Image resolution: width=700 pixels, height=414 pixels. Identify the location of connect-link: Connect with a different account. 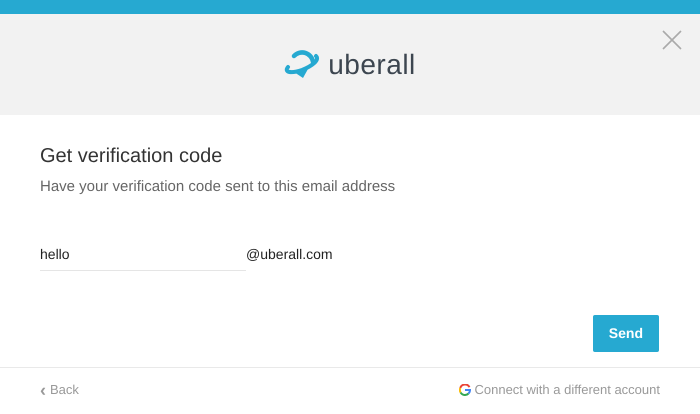
(559, 390).